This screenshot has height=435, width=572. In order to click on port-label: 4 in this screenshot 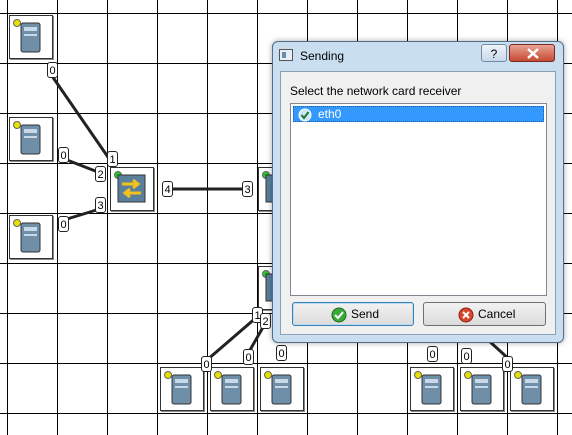, I will do `click(167, 189)`.